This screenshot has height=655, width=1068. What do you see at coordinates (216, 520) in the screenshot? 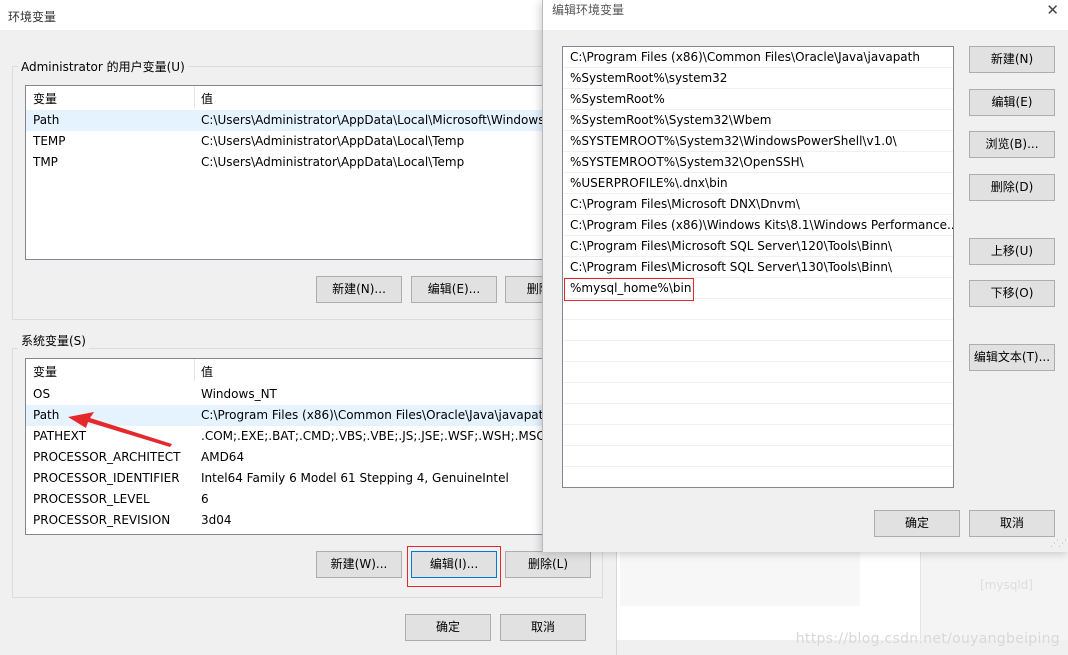
I see `var-value: 3d04` at bounding box center [216, 520].